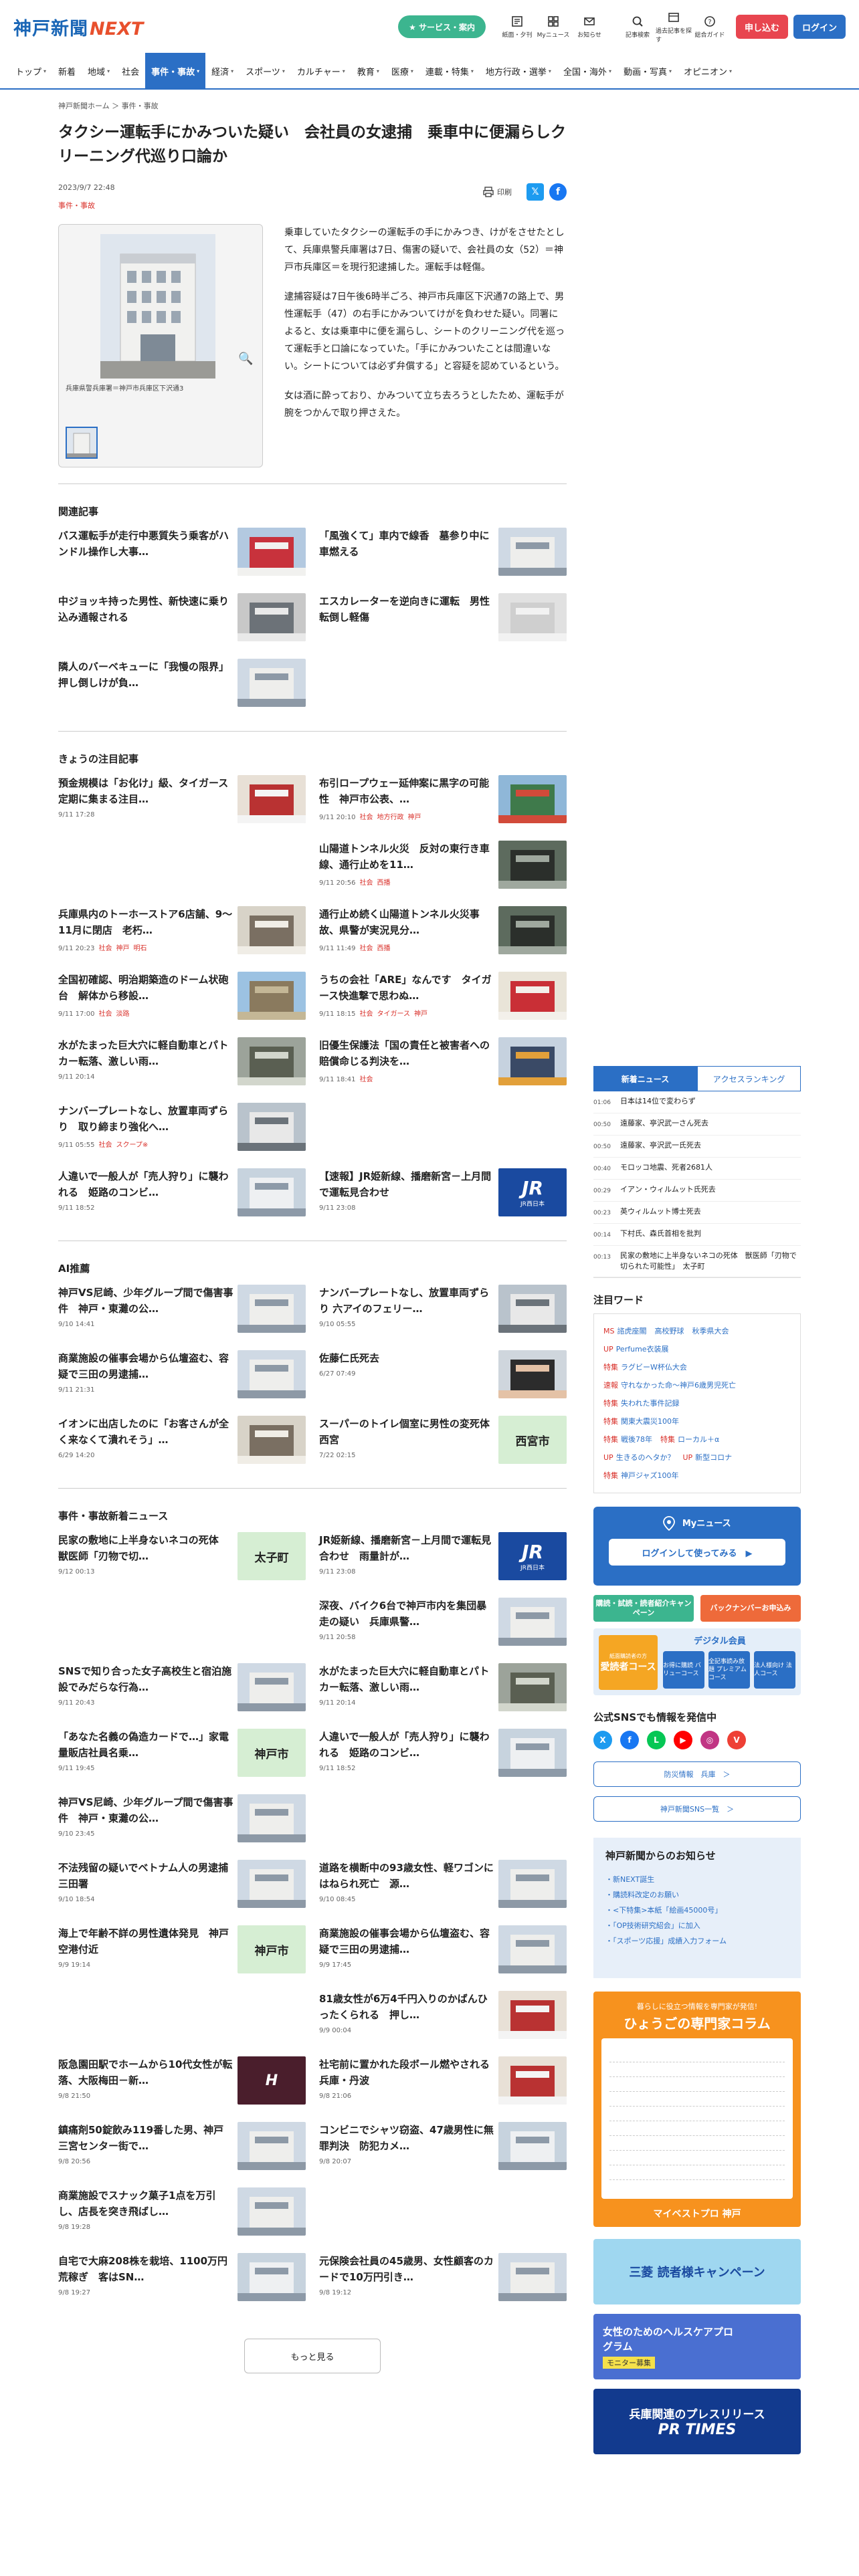 This screenshot has width=859, height=2576. I want to click on article-thumbnail: H, so click(271, 2080).